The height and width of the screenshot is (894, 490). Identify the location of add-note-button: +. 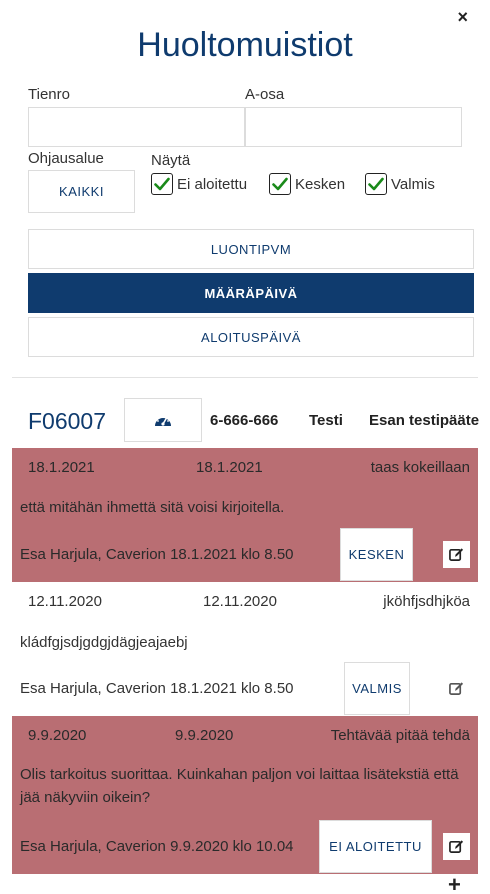
(454, 884).